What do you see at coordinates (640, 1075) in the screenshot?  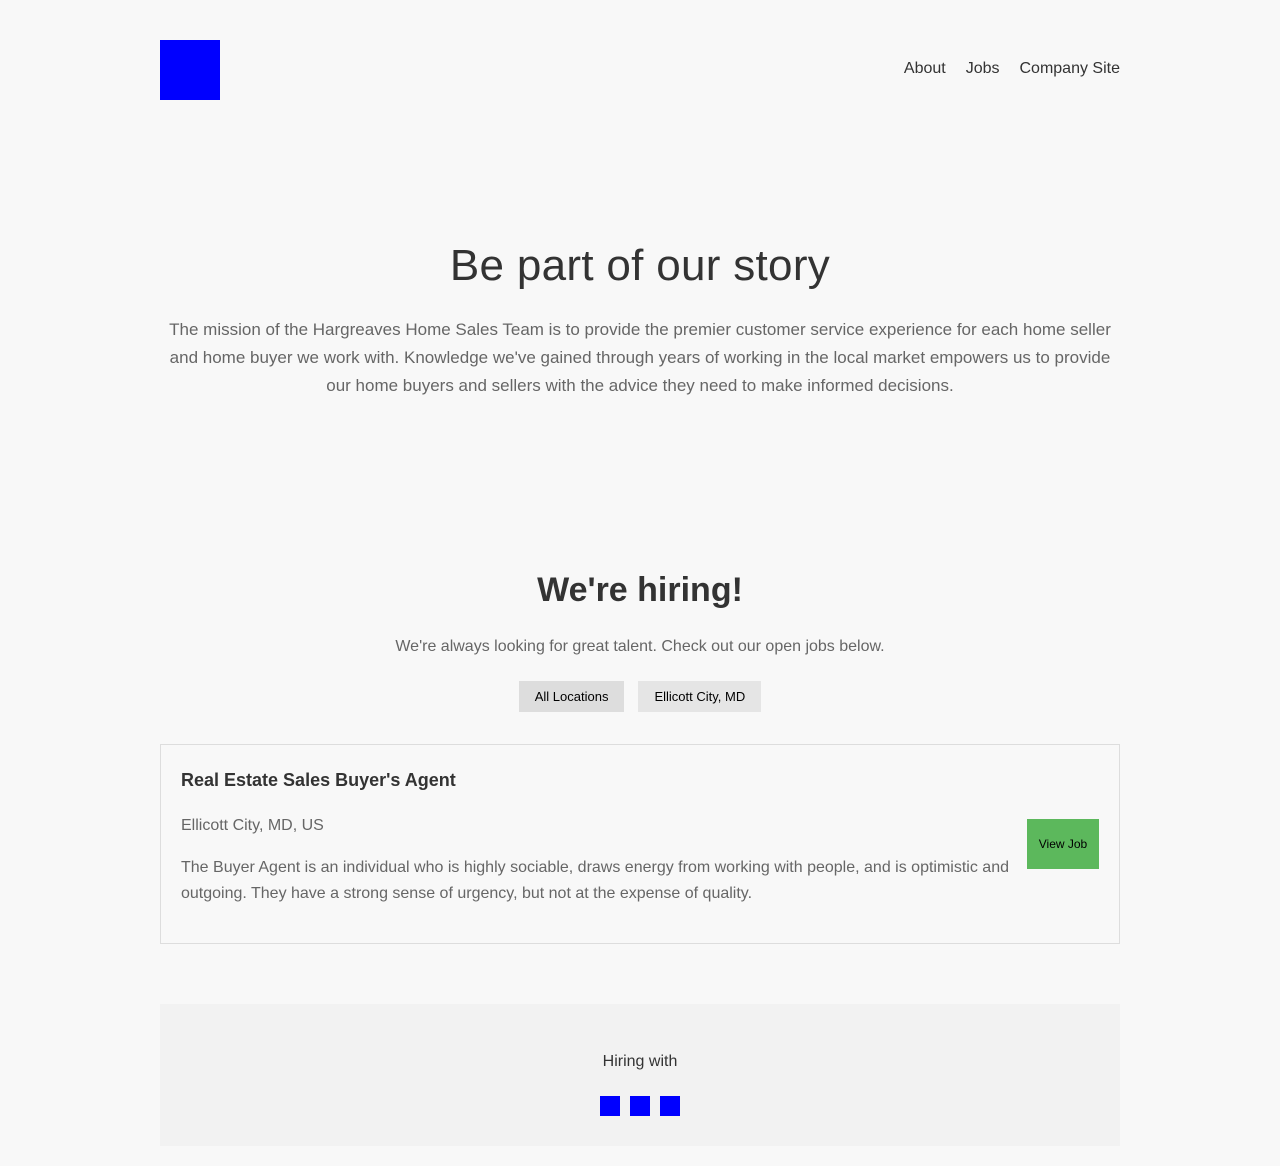 I see `site-footer: Hiring with` at bounding box center [640, 1075].